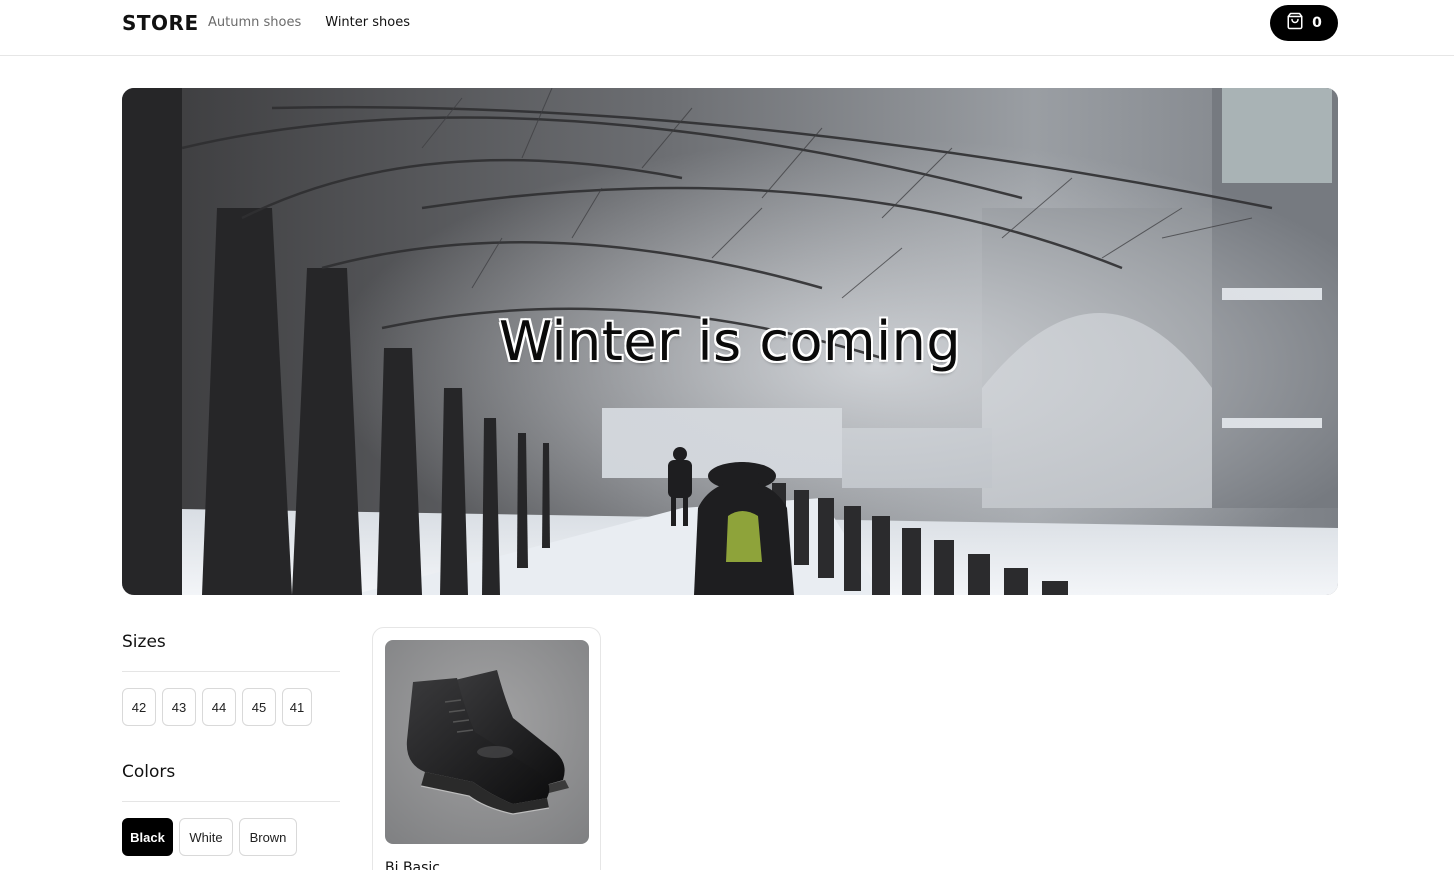 This screenshot has width=1454, height=870. I want to click on size-option-43: 43, so click(179, 707).